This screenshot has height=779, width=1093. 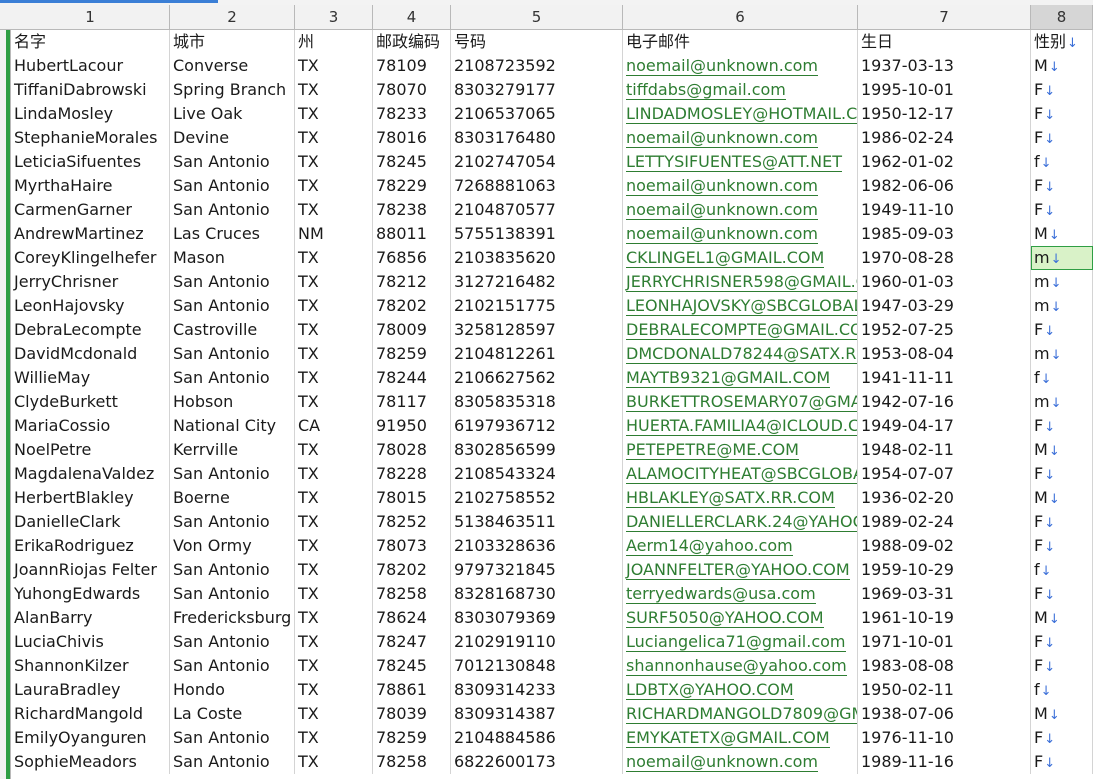 What do you see at coordinates (944, 474) in the screenshot?
I see `table-cell-7: 1954-07-07` at bounding box center [944, 474].